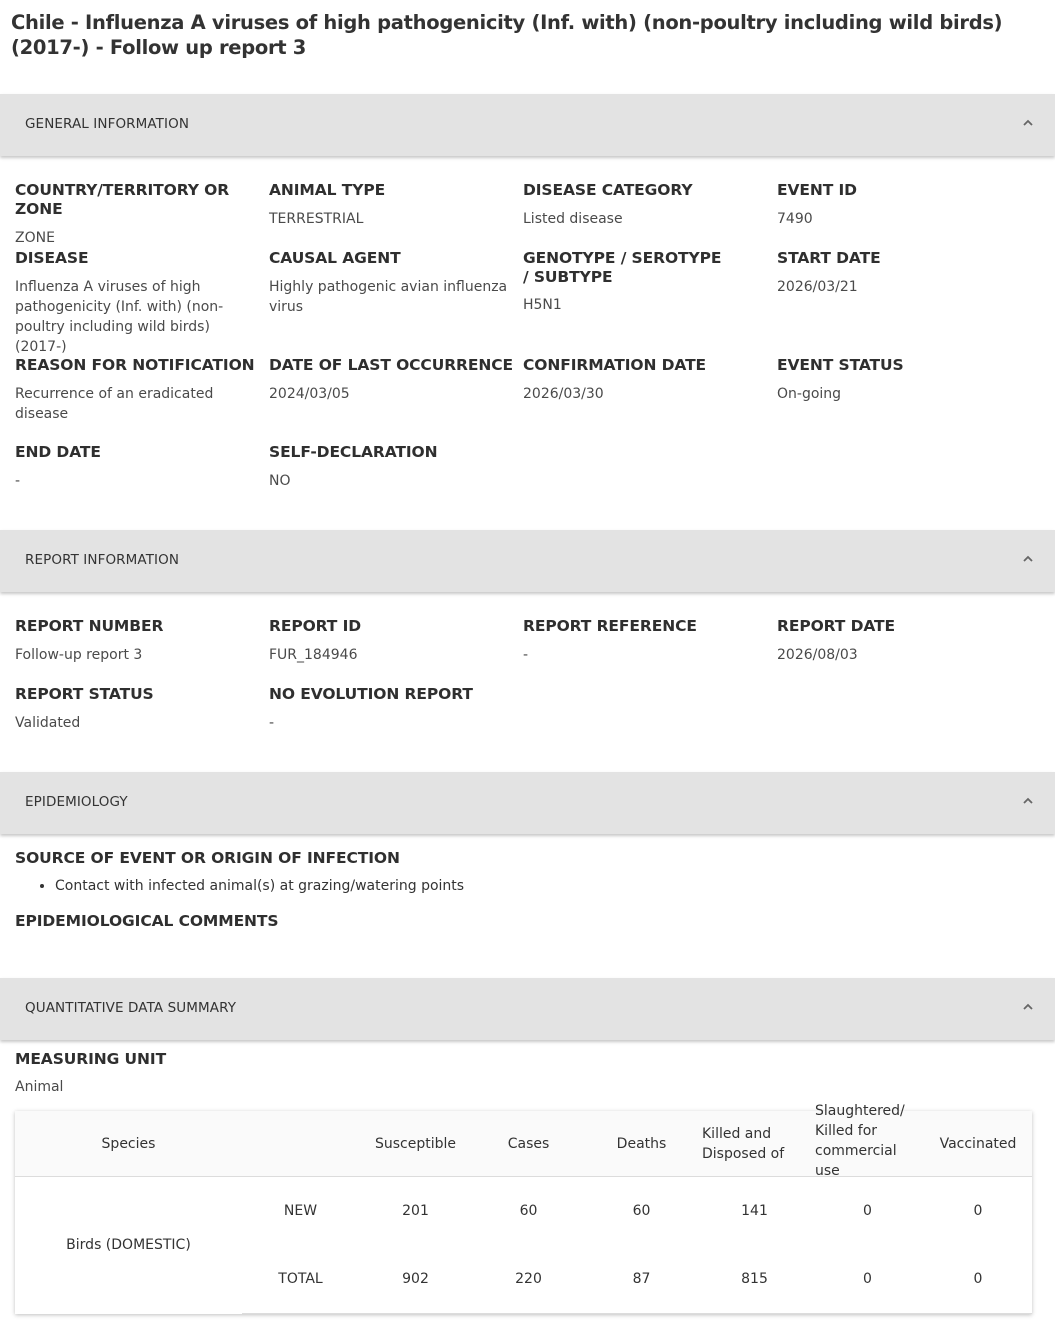 This screenshot has height=1320, width=1055. I want to click on field-event-id: EVENT ID 7490, so click(902, 205).